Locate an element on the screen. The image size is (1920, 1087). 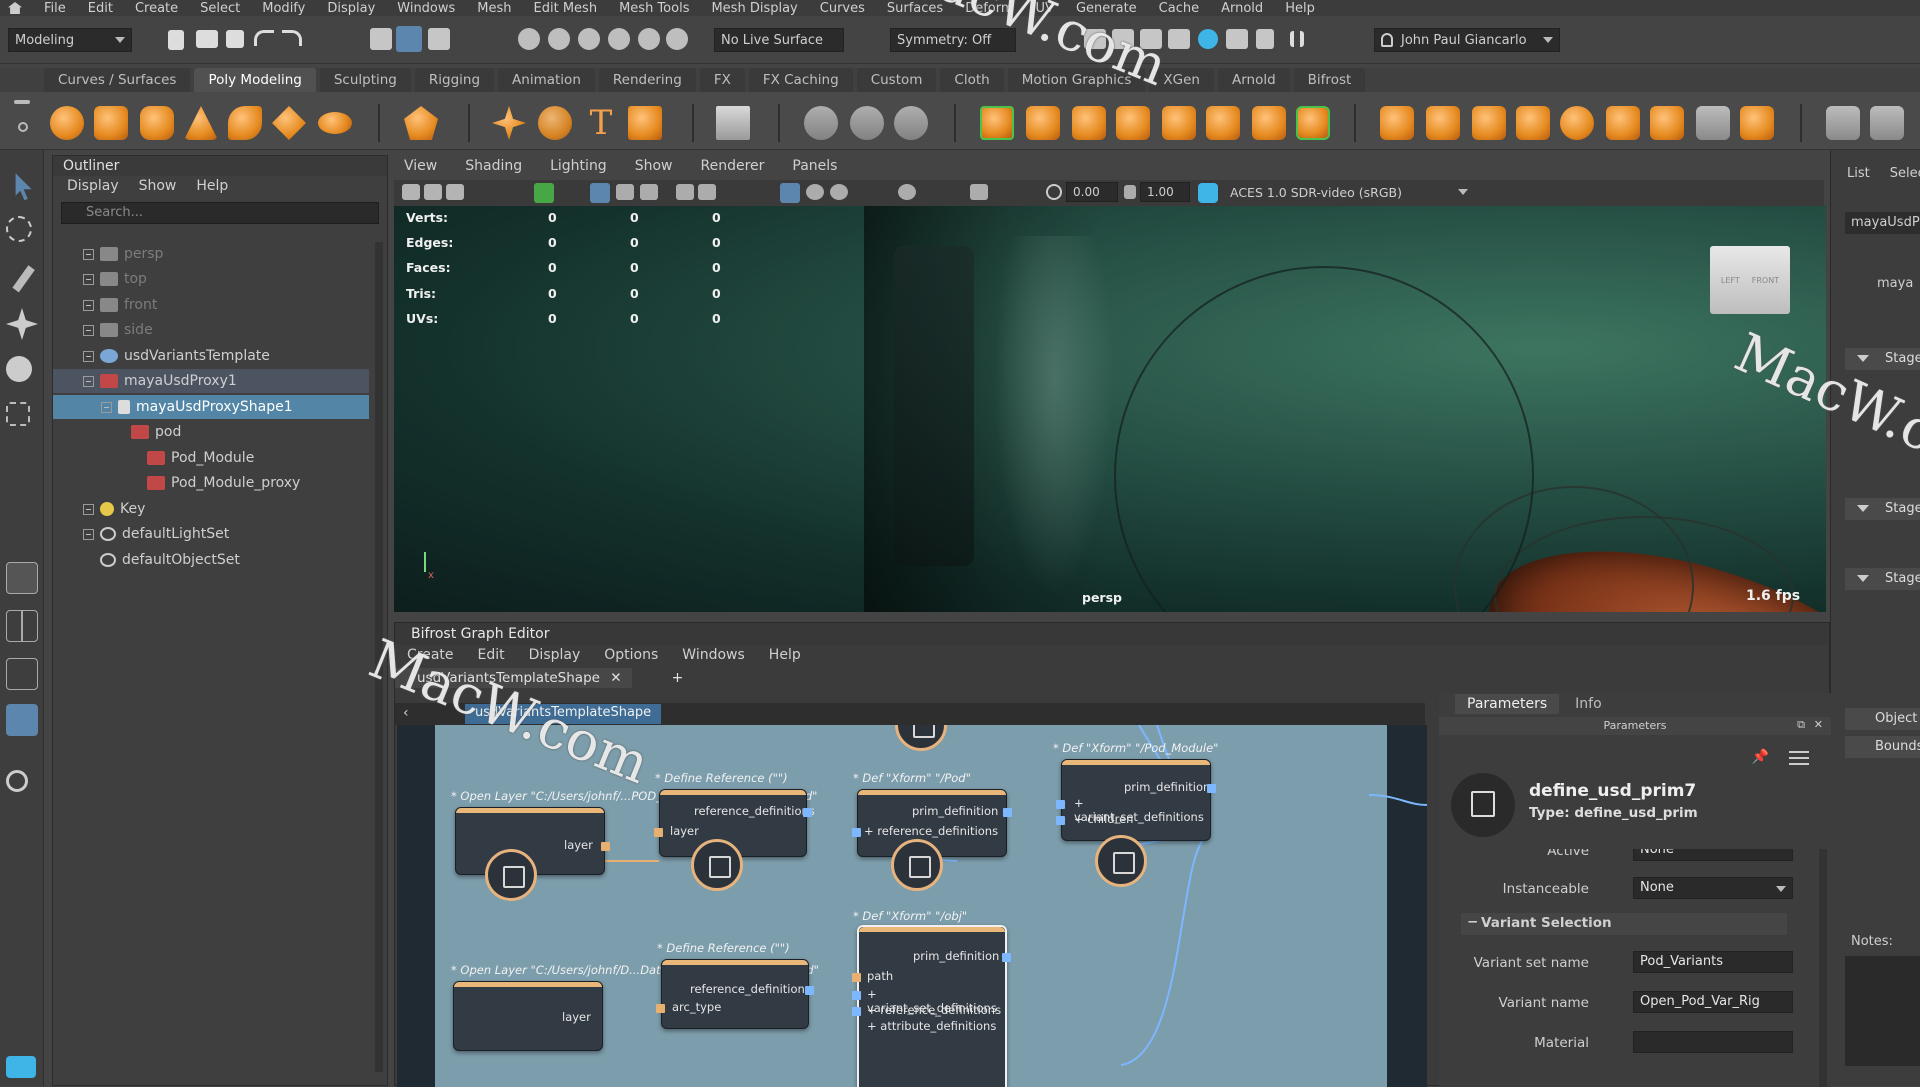
redo-icon is located at coordinates (292, 38).